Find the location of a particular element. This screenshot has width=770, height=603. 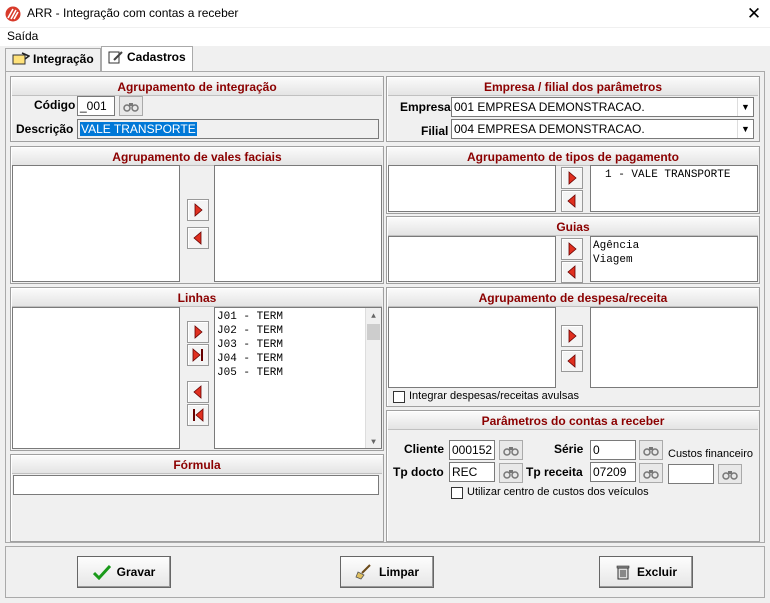

list-item: Agência is located at coordinates (675, 246).